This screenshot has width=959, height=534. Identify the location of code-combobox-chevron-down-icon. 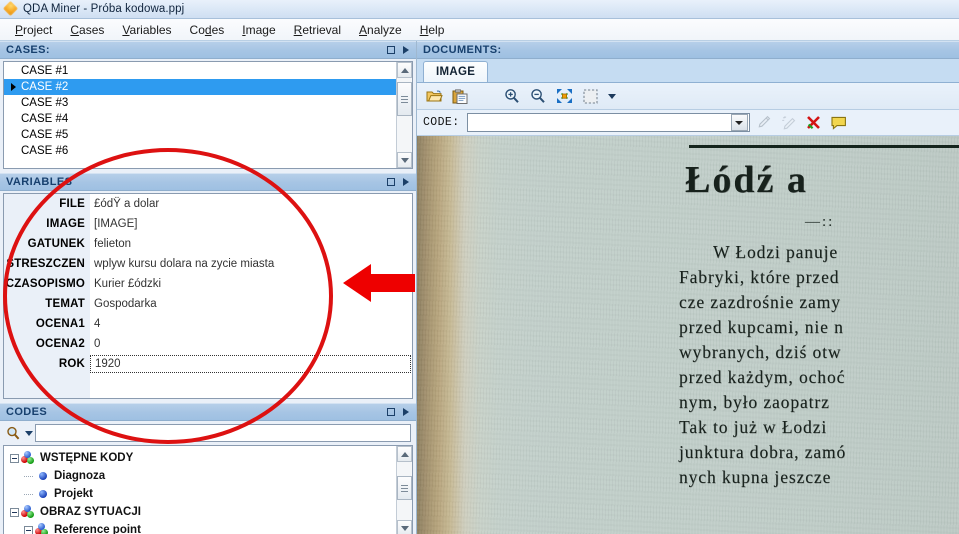
(739, 122).